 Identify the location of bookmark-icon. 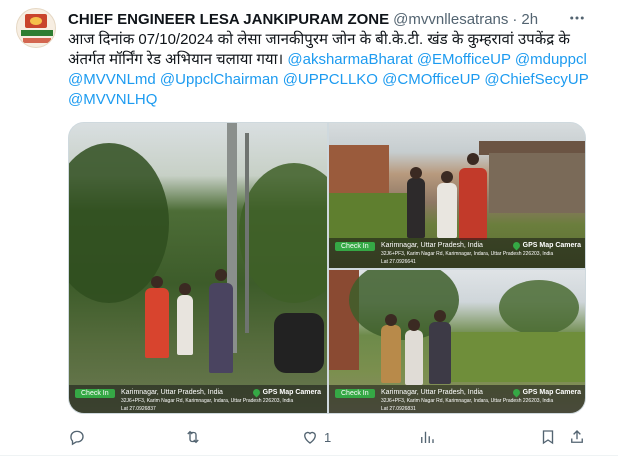
(548, 437).